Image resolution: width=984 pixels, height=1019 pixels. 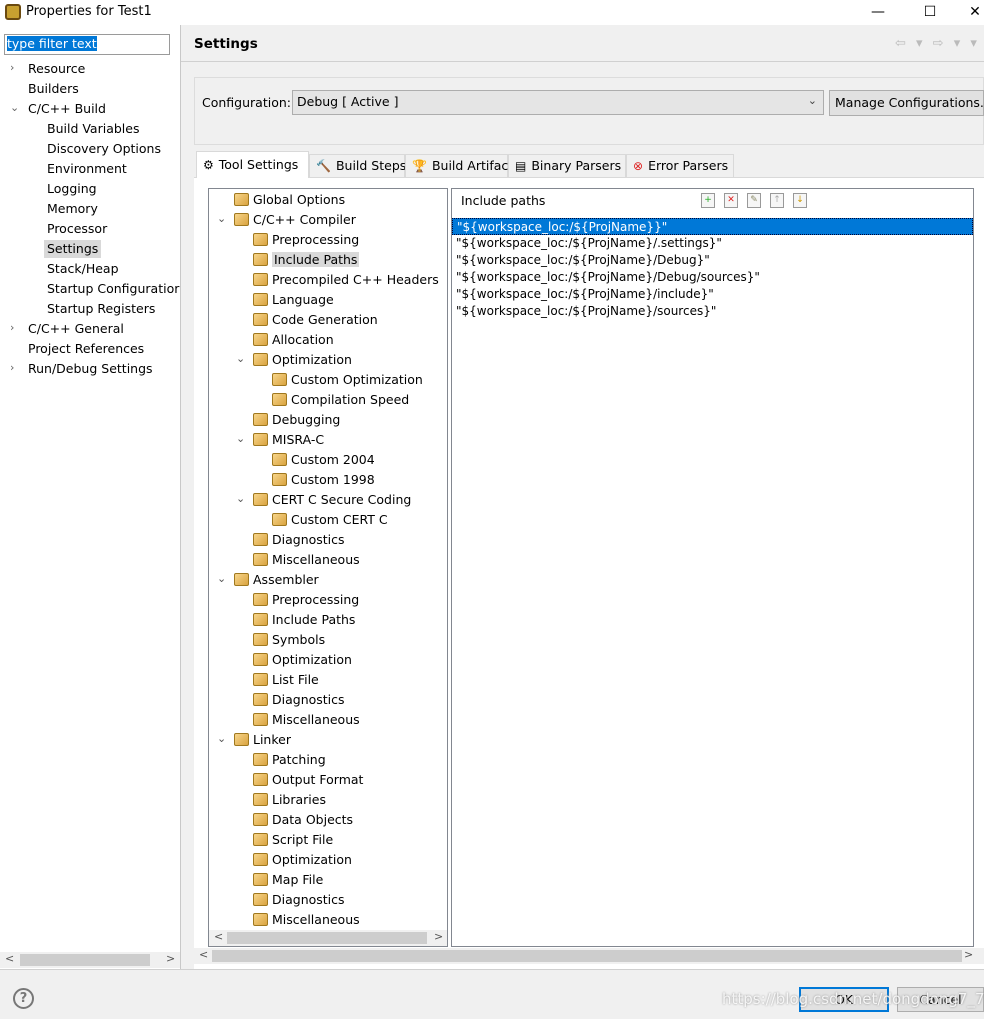 I want to click on tool-tree-item: Linker, so click(x=262, y=740).